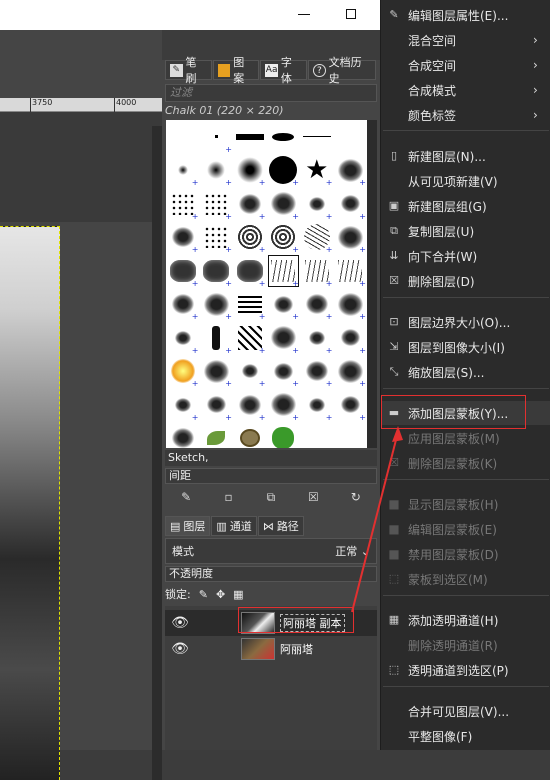 The height and width of the screenshot is (780, 550). What do you see at coordinates (356, 497) in the screenshot?
I see `refresh-brushes-icon: ↻` at bounding box center [356, 497].